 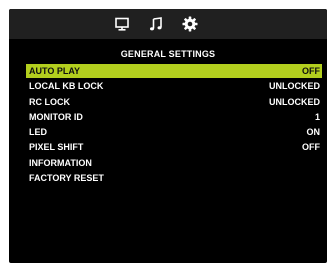 What do you see at coordinates (174, 132) in the screenshot?
I see `menu-item-led: LED ON` at bounding box center [174, 132].